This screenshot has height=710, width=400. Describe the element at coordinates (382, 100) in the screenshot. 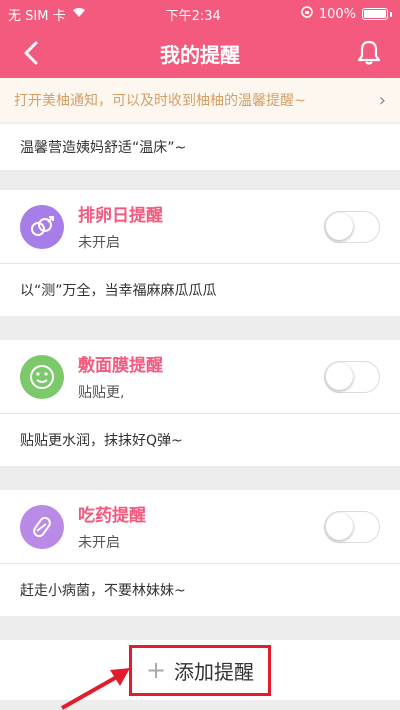

I see `chevron-right-icon: ›` at that location.